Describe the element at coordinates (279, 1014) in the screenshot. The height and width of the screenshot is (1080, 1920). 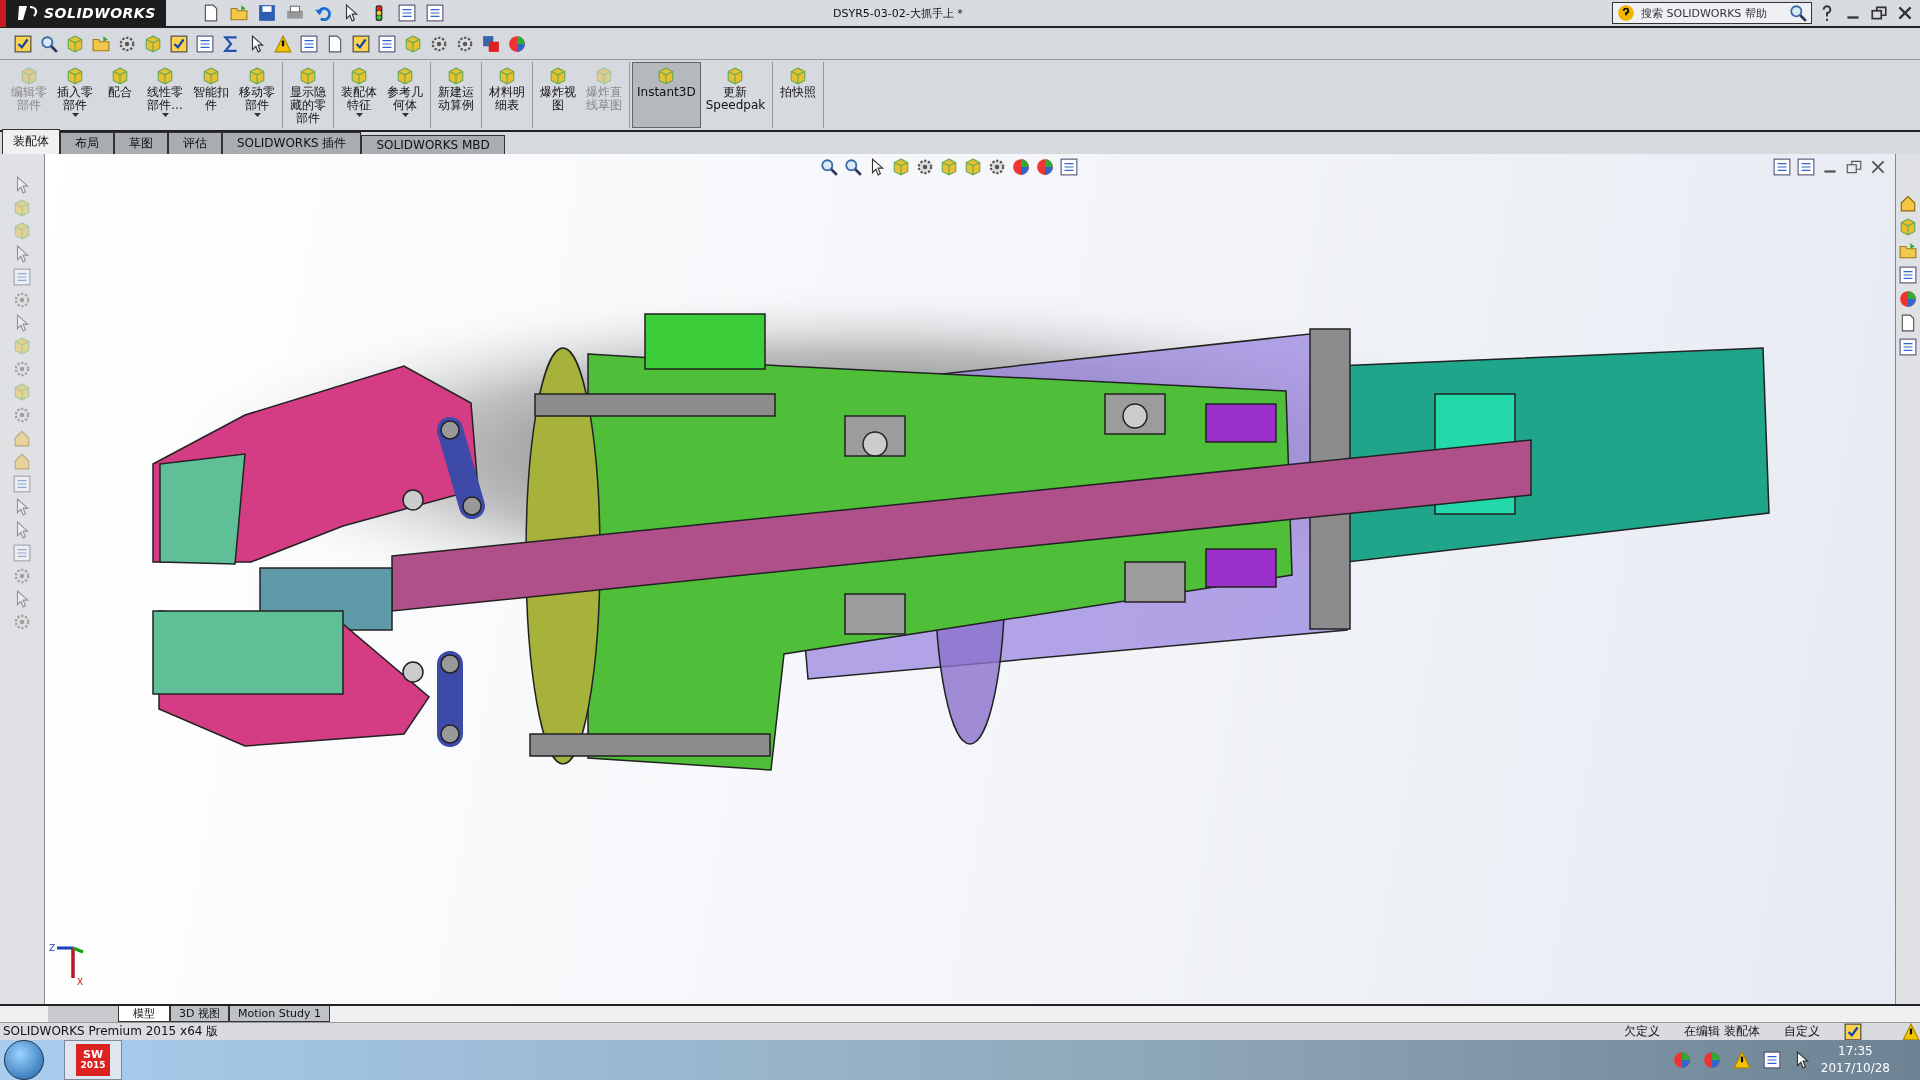
I see `document-tab: Motion Study 1` at that location.